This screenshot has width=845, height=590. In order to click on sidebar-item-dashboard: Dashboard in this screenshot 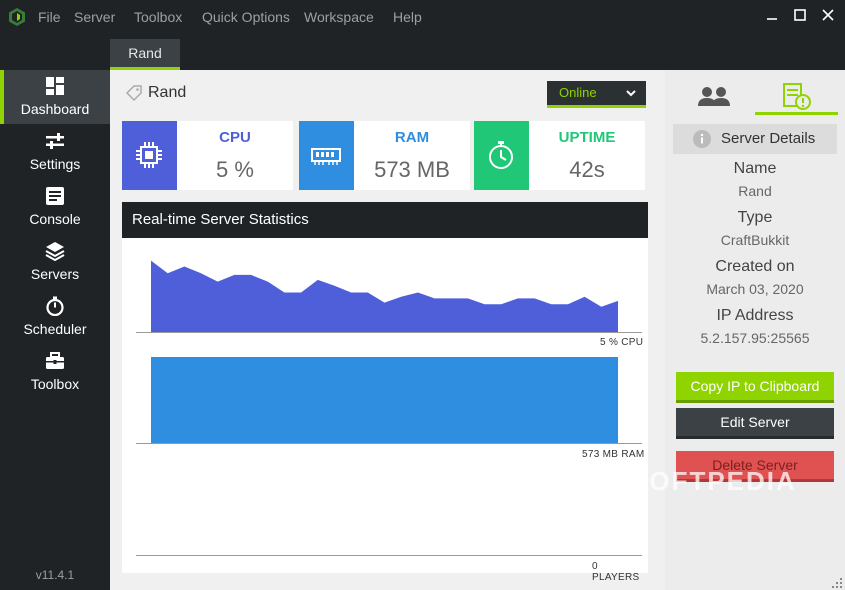, I will do `click(55, 97)`.